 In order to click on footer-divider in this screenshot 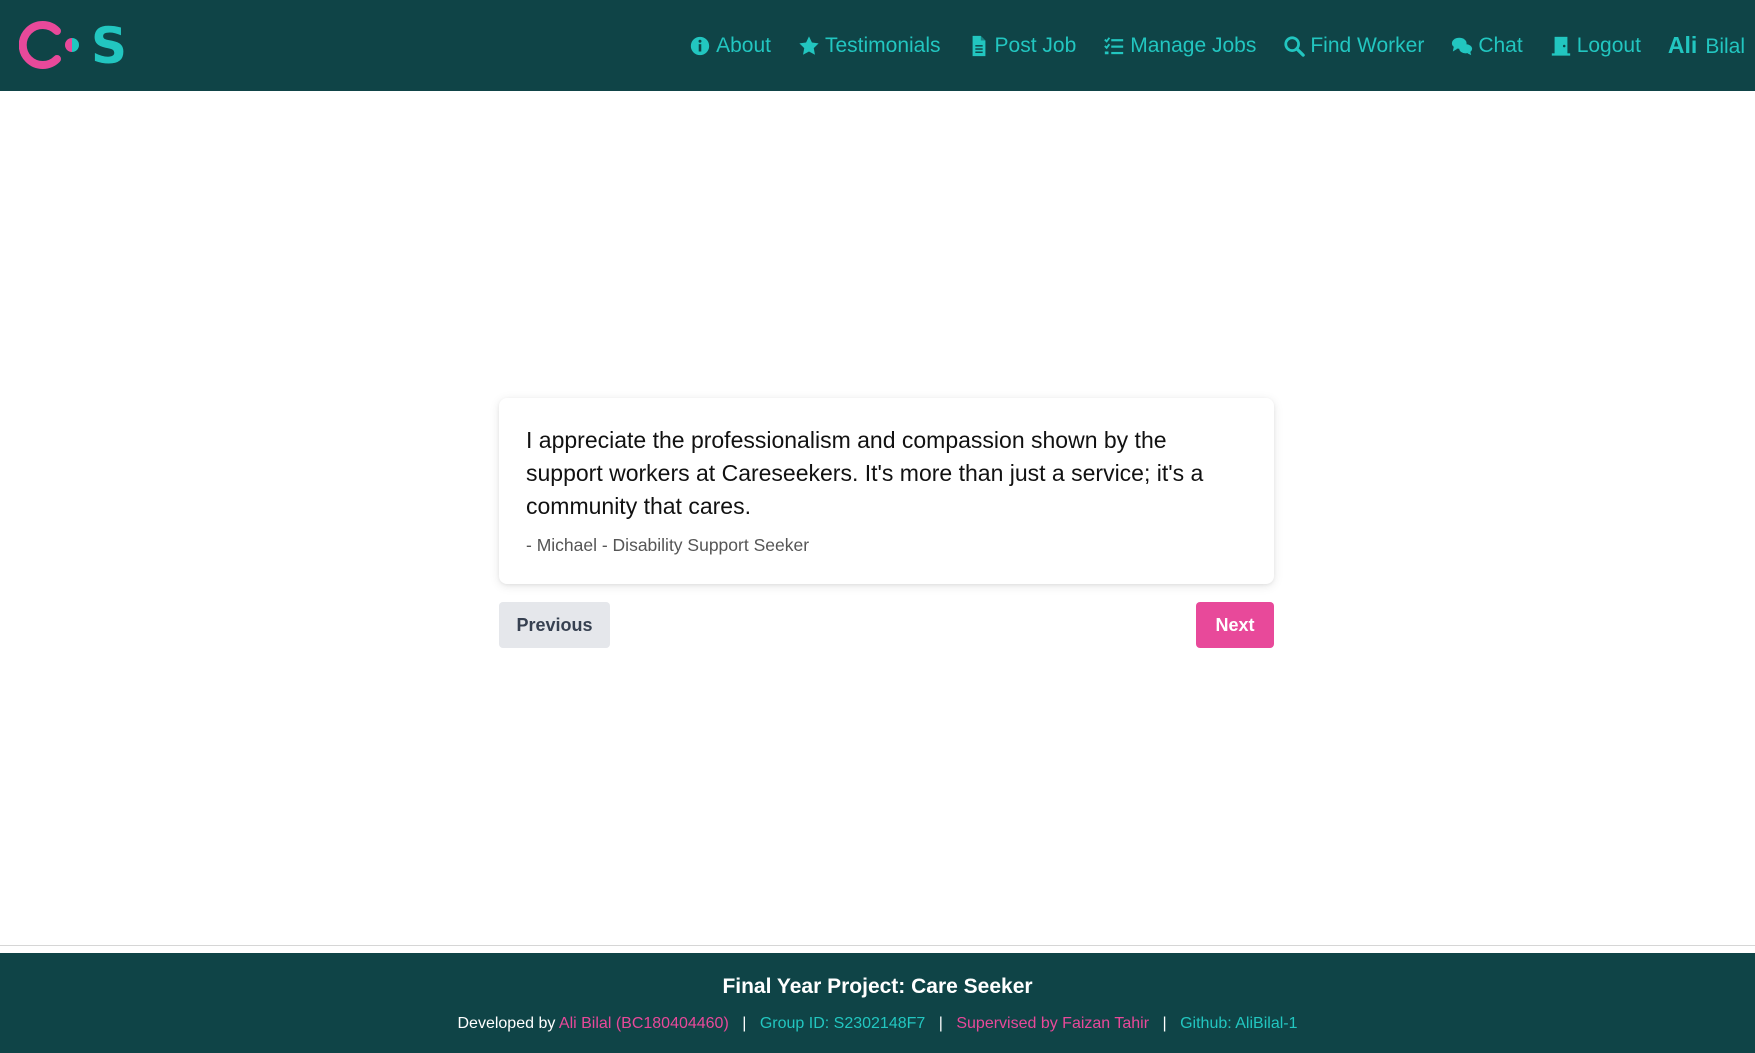, I will do `click(877, 945)`.